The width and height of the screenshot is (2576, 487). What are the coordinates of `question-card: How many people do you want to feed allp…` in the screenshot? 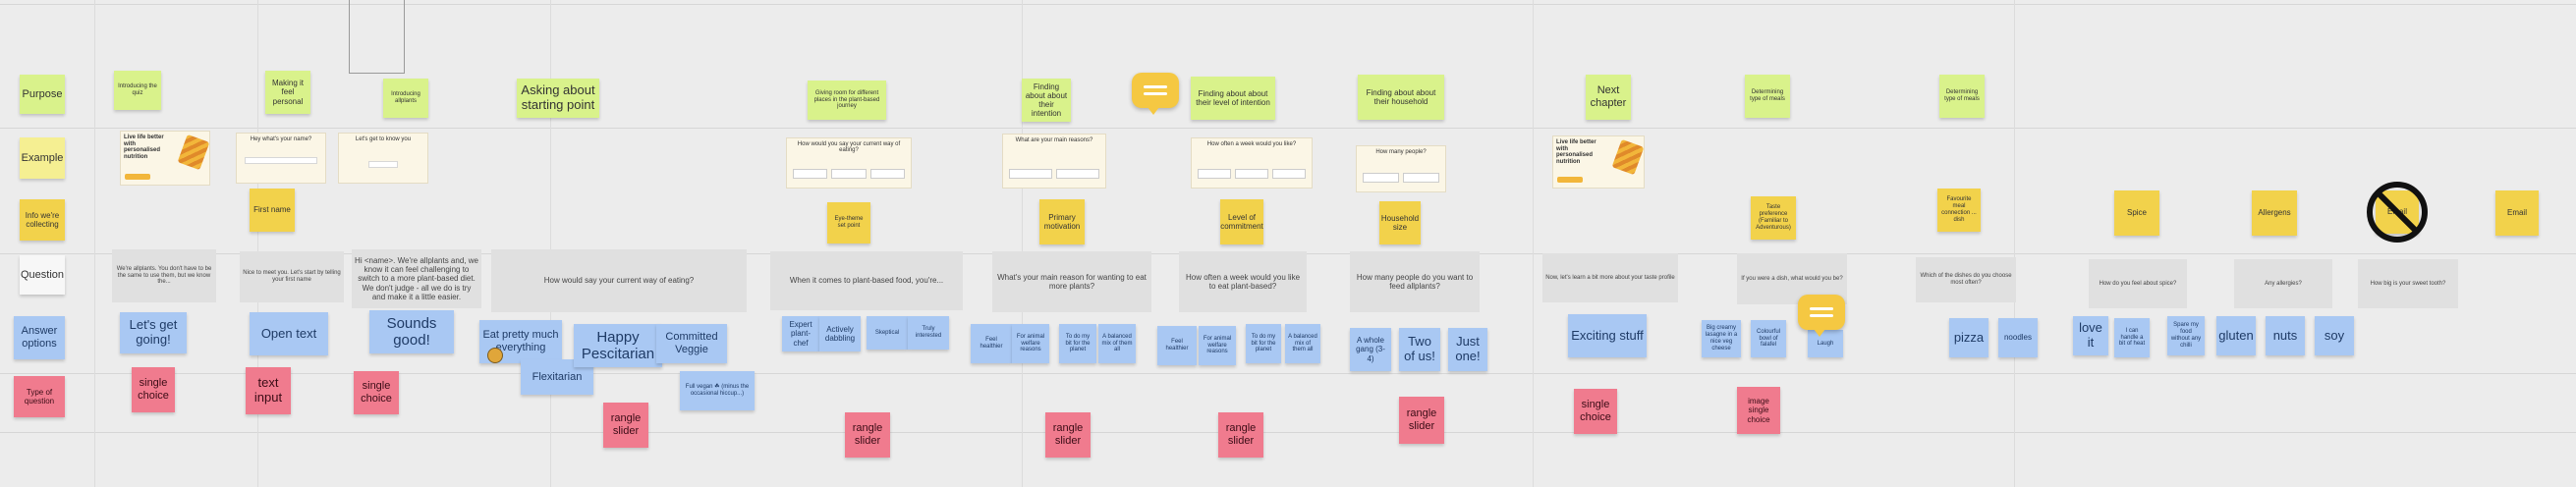 It's located at (1415, 281).